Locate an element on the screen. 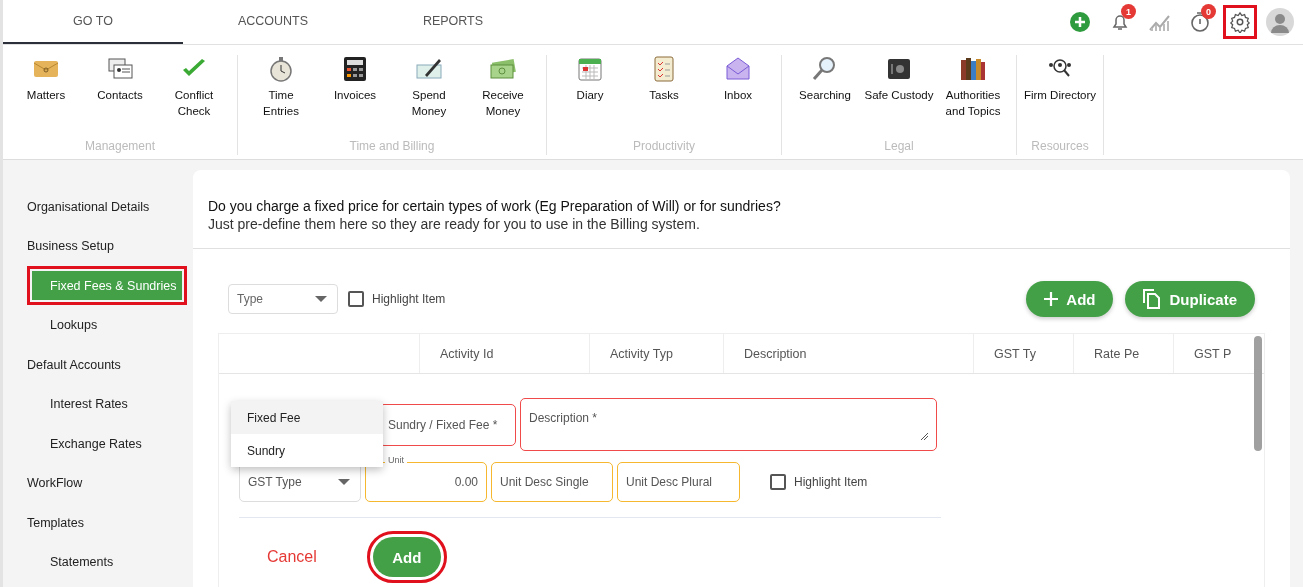  ribbon-label: Spend Money is located at coordinates (429, 103).